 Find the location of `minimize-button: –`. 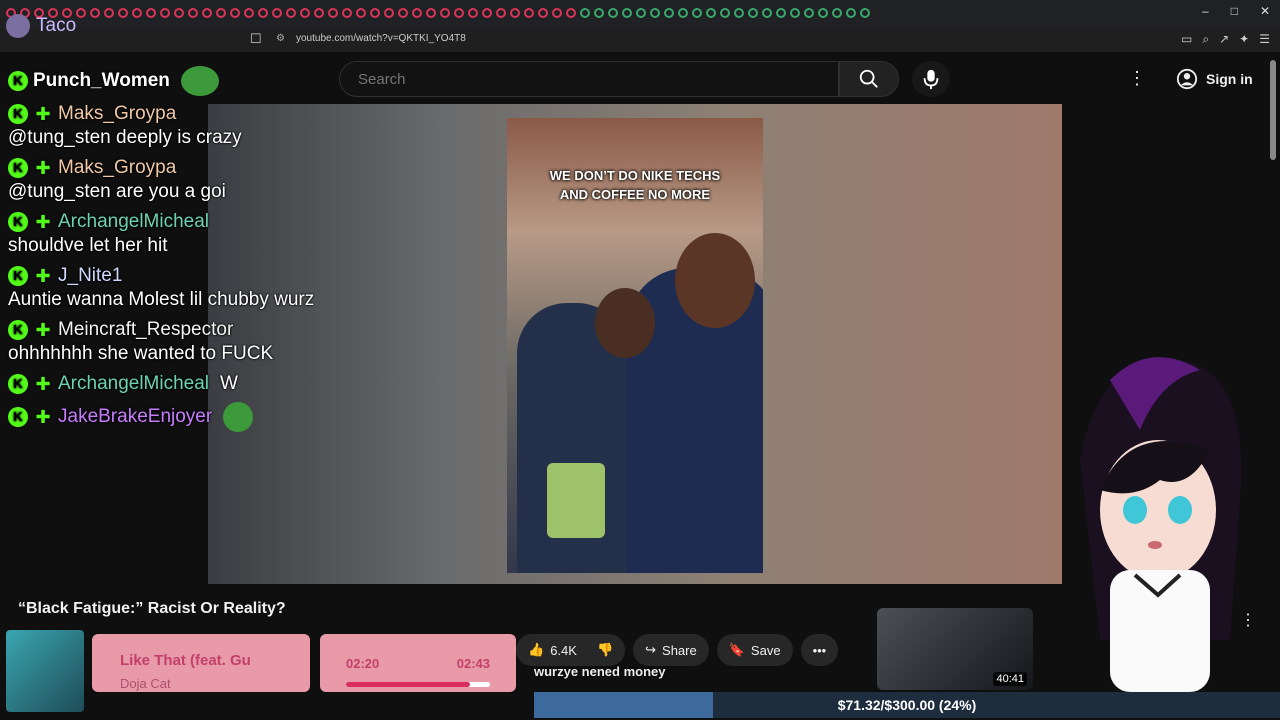

minimize-button: – is located at coordinates (1205, 11).